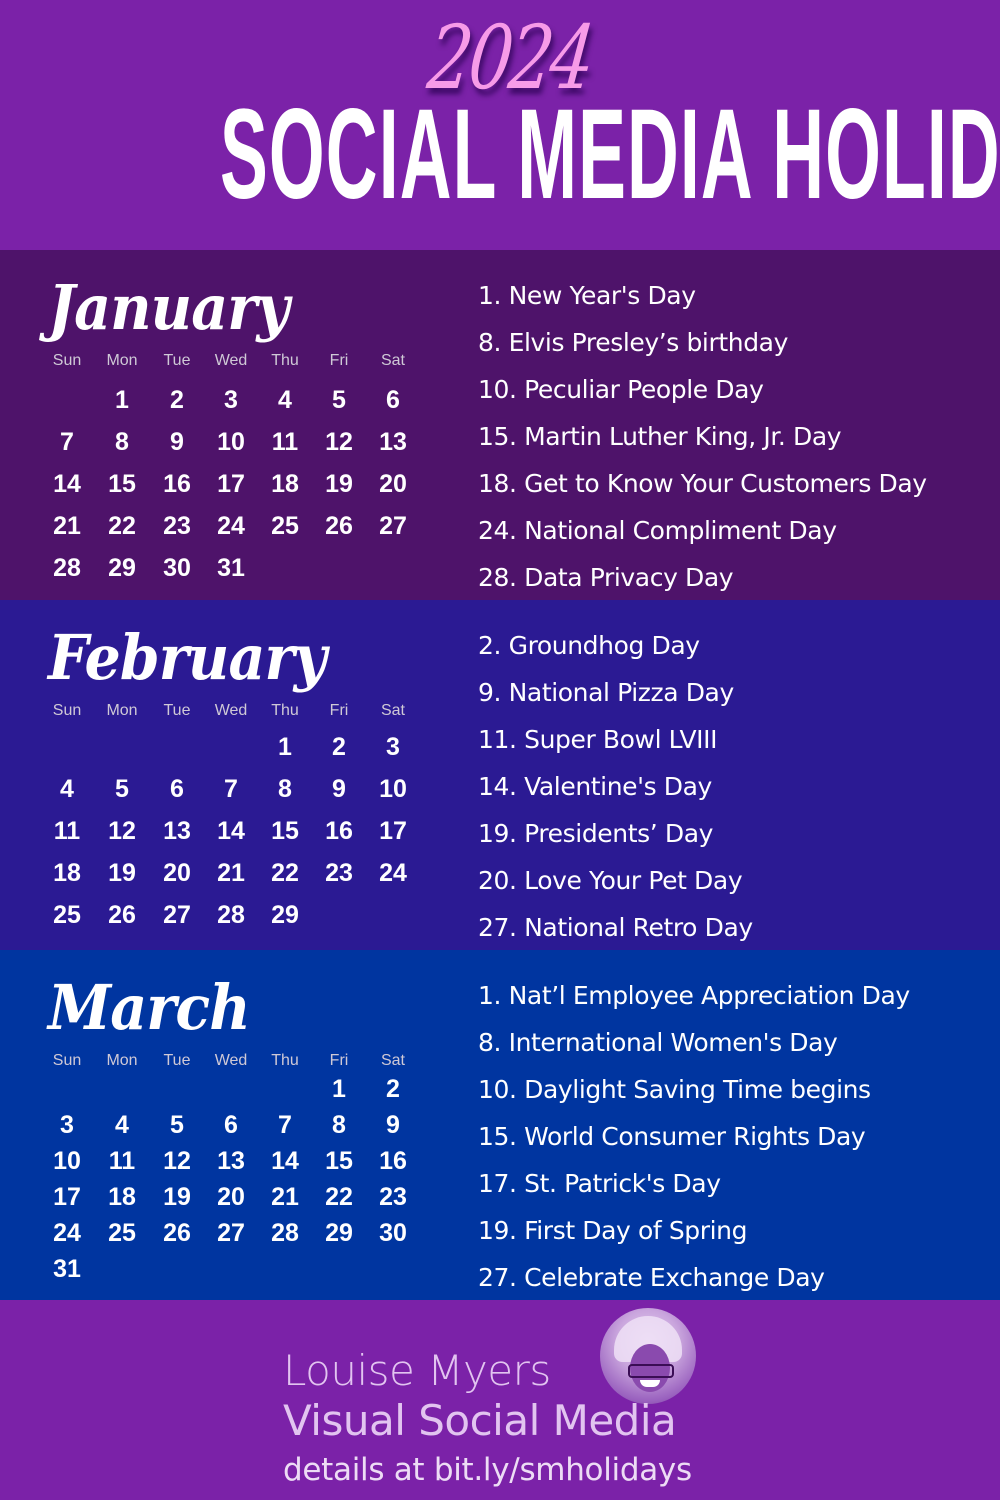 The height and width of the screenshot is (1500, 1000). I want to click on calendar-day: 19, so click(122, 873).